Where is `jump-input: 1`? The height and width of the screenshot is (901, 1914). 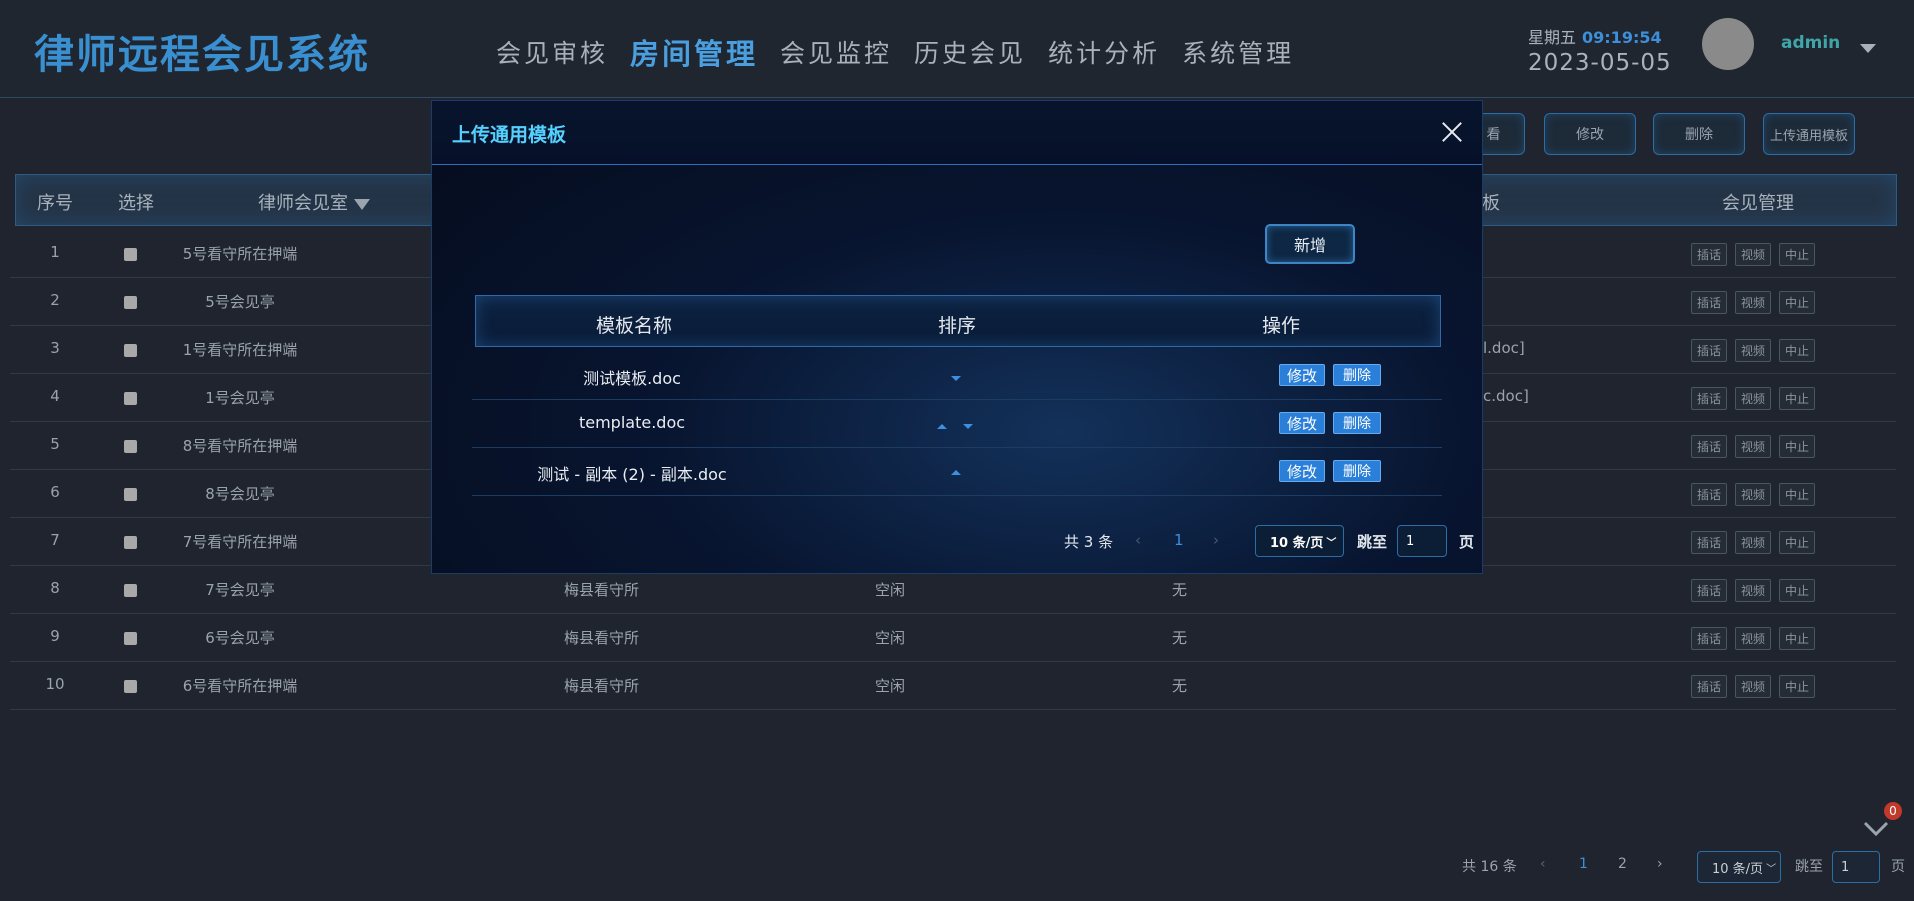 jump-input: 1 is located at coordinates (1856, 867).